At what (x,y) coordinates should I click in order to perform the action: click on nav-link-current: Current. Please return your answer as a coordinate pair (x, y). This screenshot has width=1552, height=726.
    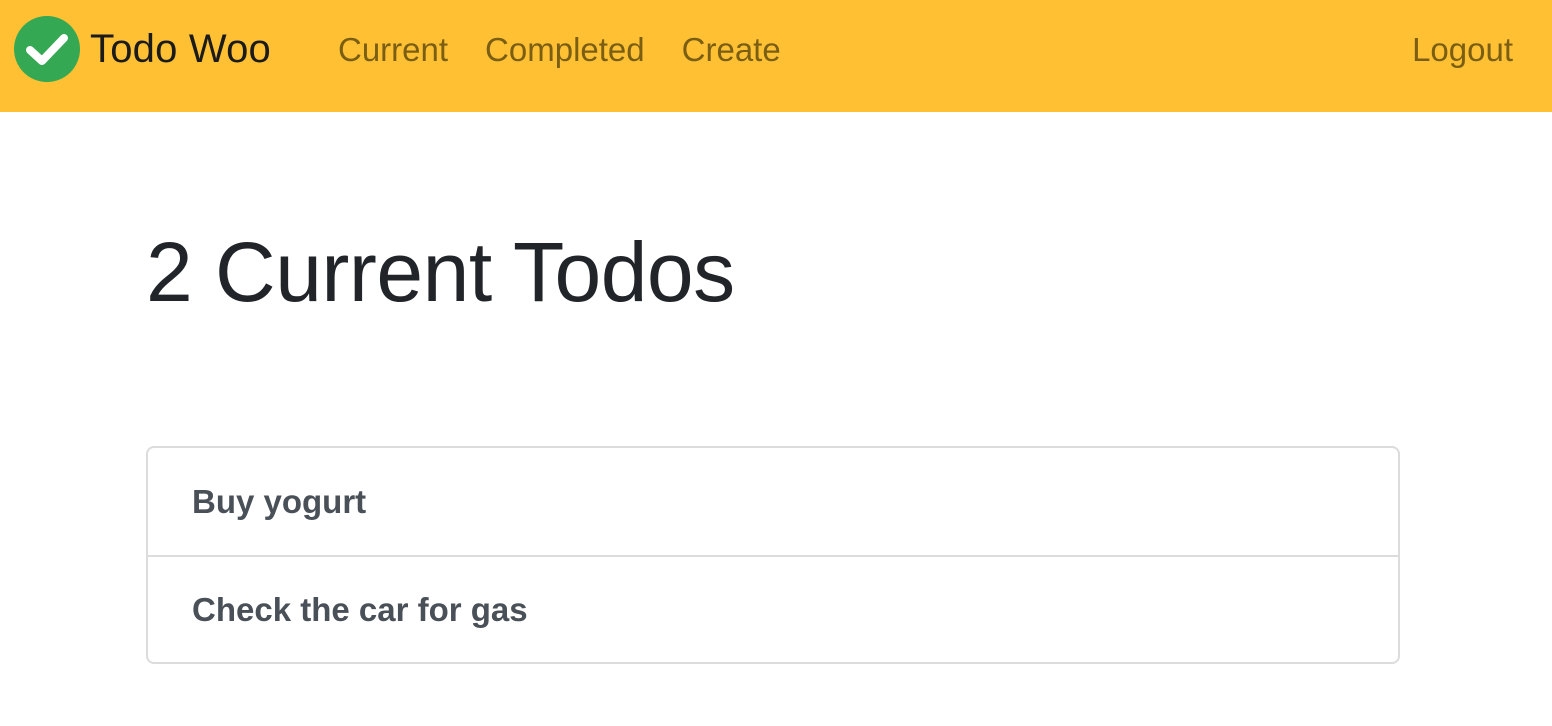
    Looking at the image, I should click on (393, 50).